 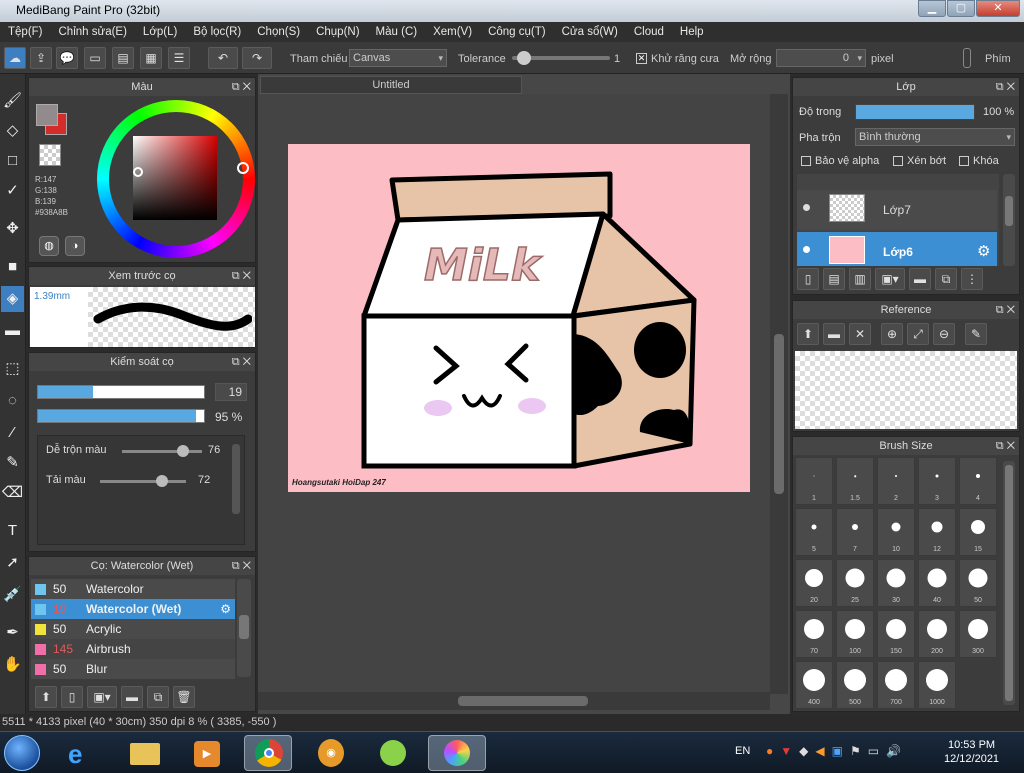 What do you see at coordinates (972, 279) in the screenshot?
I see `layer-more-icon: ⋮` at bounding box center [972, 279].